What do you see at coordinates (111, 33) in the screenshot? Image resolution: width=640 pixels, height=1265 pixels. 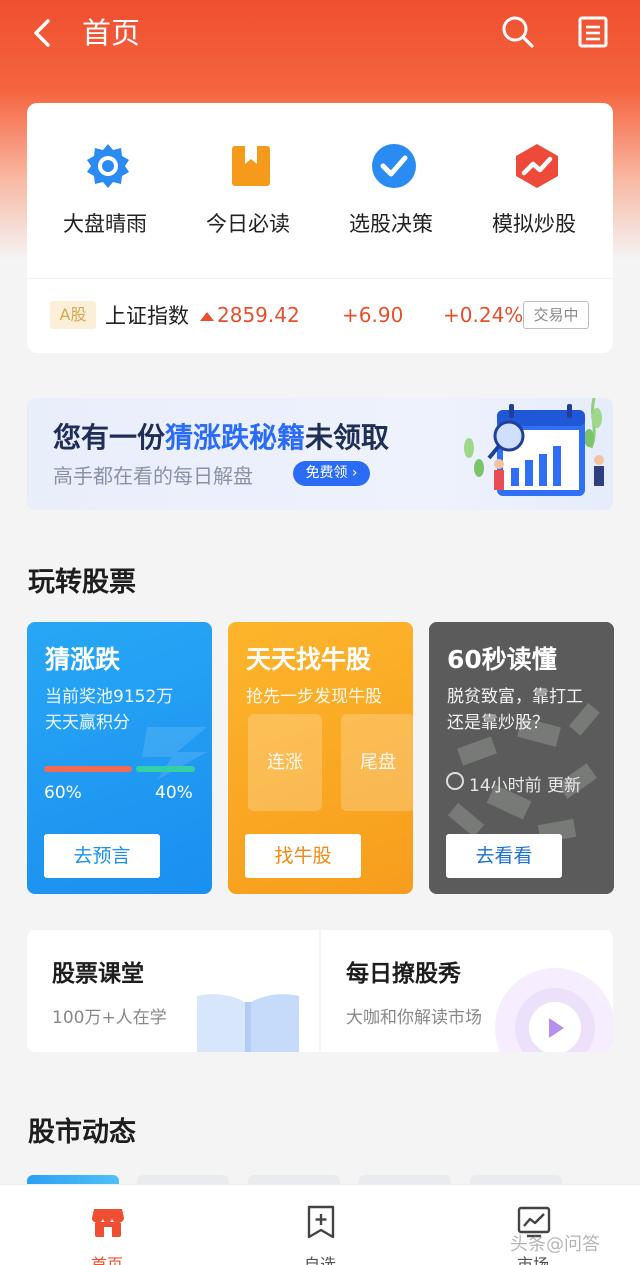 I see `page-title: 首页` at bounding box center [111, 33].